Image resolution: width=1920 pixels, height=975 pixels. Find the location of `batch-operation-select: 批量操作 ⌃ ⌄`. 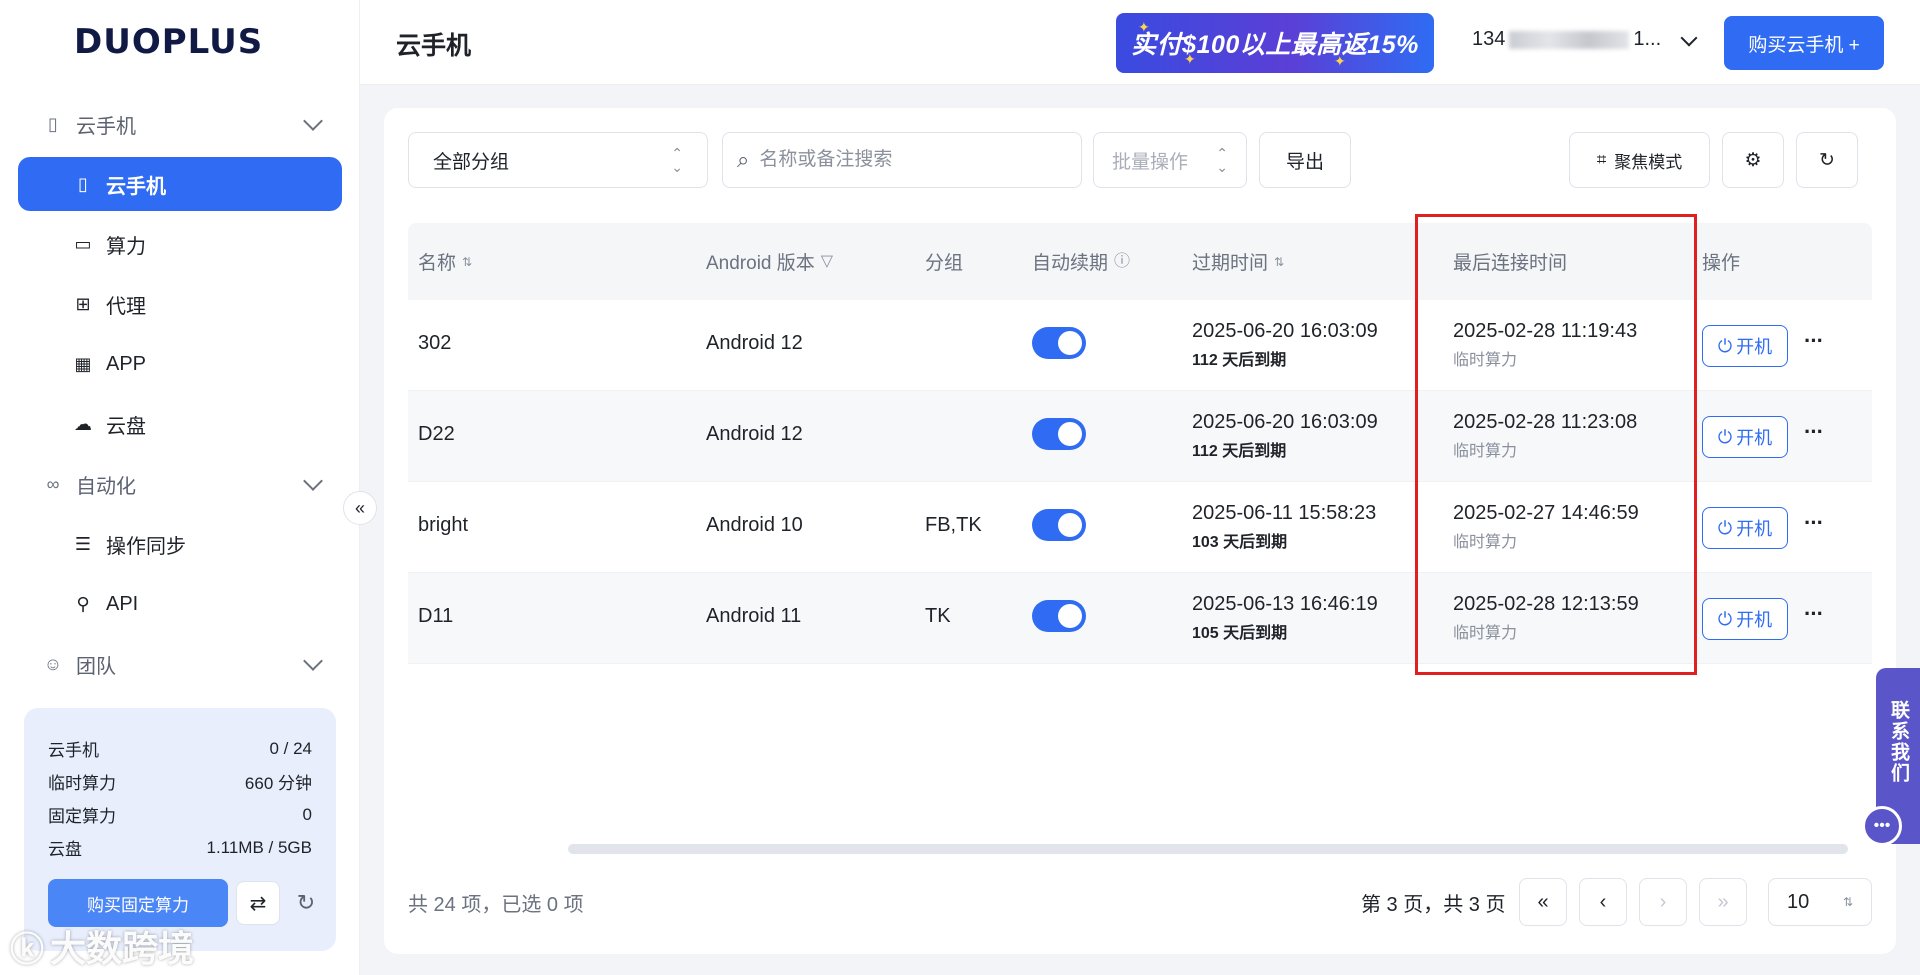

batch-operation-select: 批量操作 ⌃ ⌄ is located at coordinates (1170, 160).